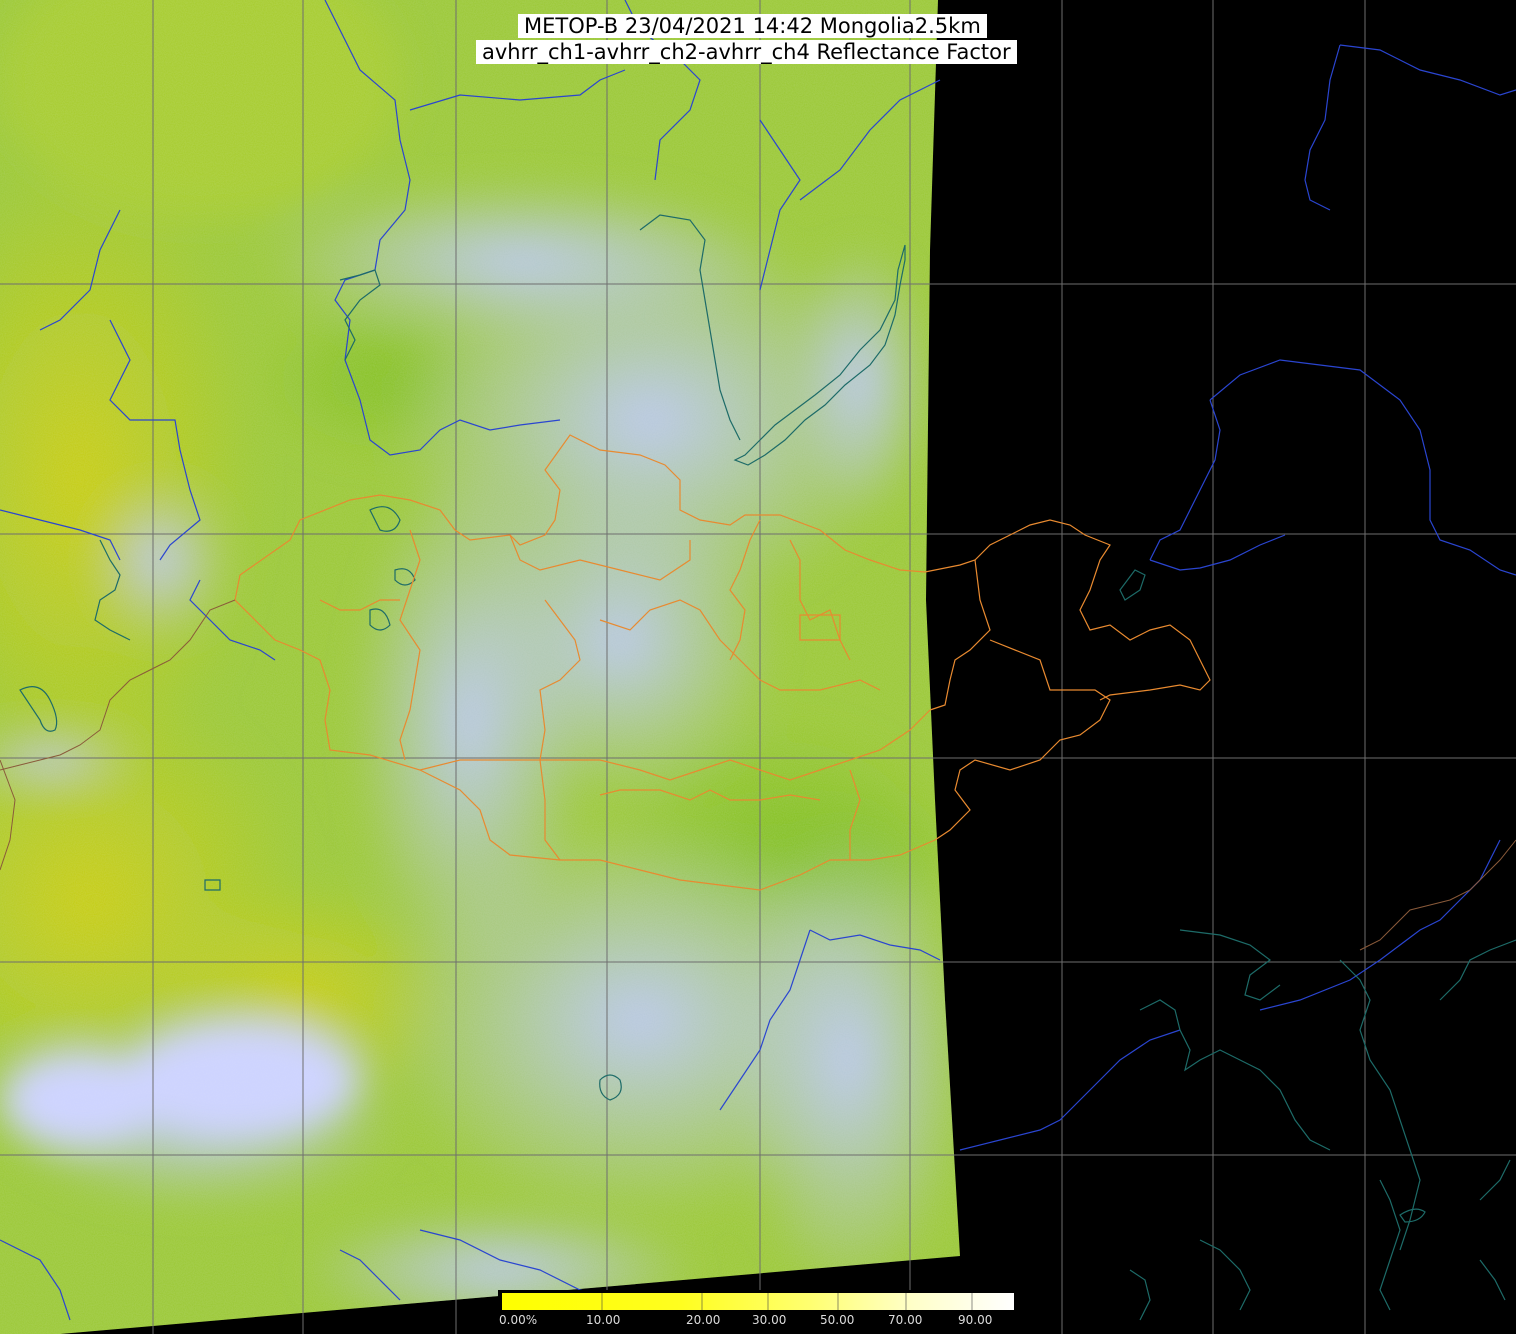 The width and height of the screenshot is (1516, 1334). I want to click on colorbar-label: 0.00%, so click(518, 1320).